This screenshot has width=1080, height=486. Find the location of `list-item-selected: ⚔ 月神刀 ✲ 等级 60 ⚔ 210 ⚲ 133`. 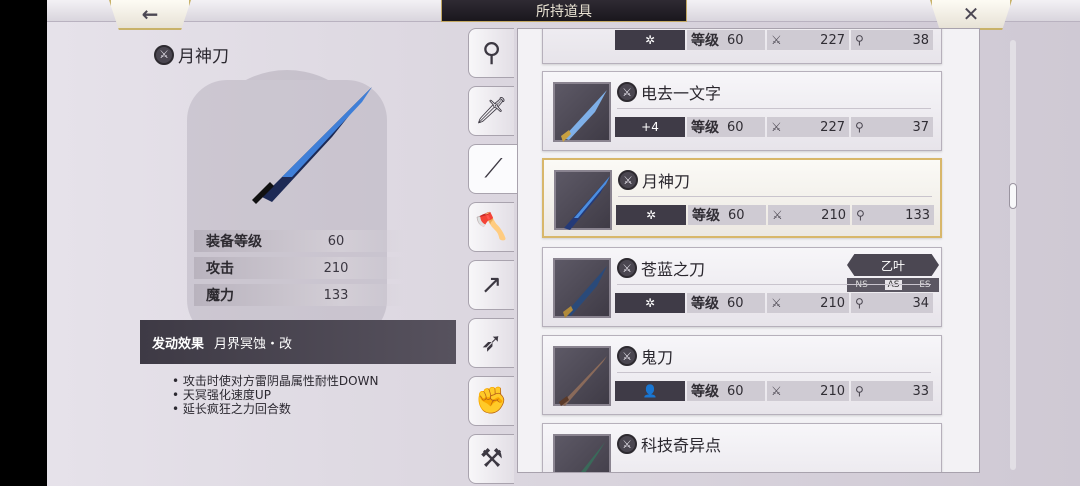

list-item-selected: ⚔ 月神刀 ✲ 等级 60 ⚔ 210 ⚲ 133 is located at coordinates (742, 198).